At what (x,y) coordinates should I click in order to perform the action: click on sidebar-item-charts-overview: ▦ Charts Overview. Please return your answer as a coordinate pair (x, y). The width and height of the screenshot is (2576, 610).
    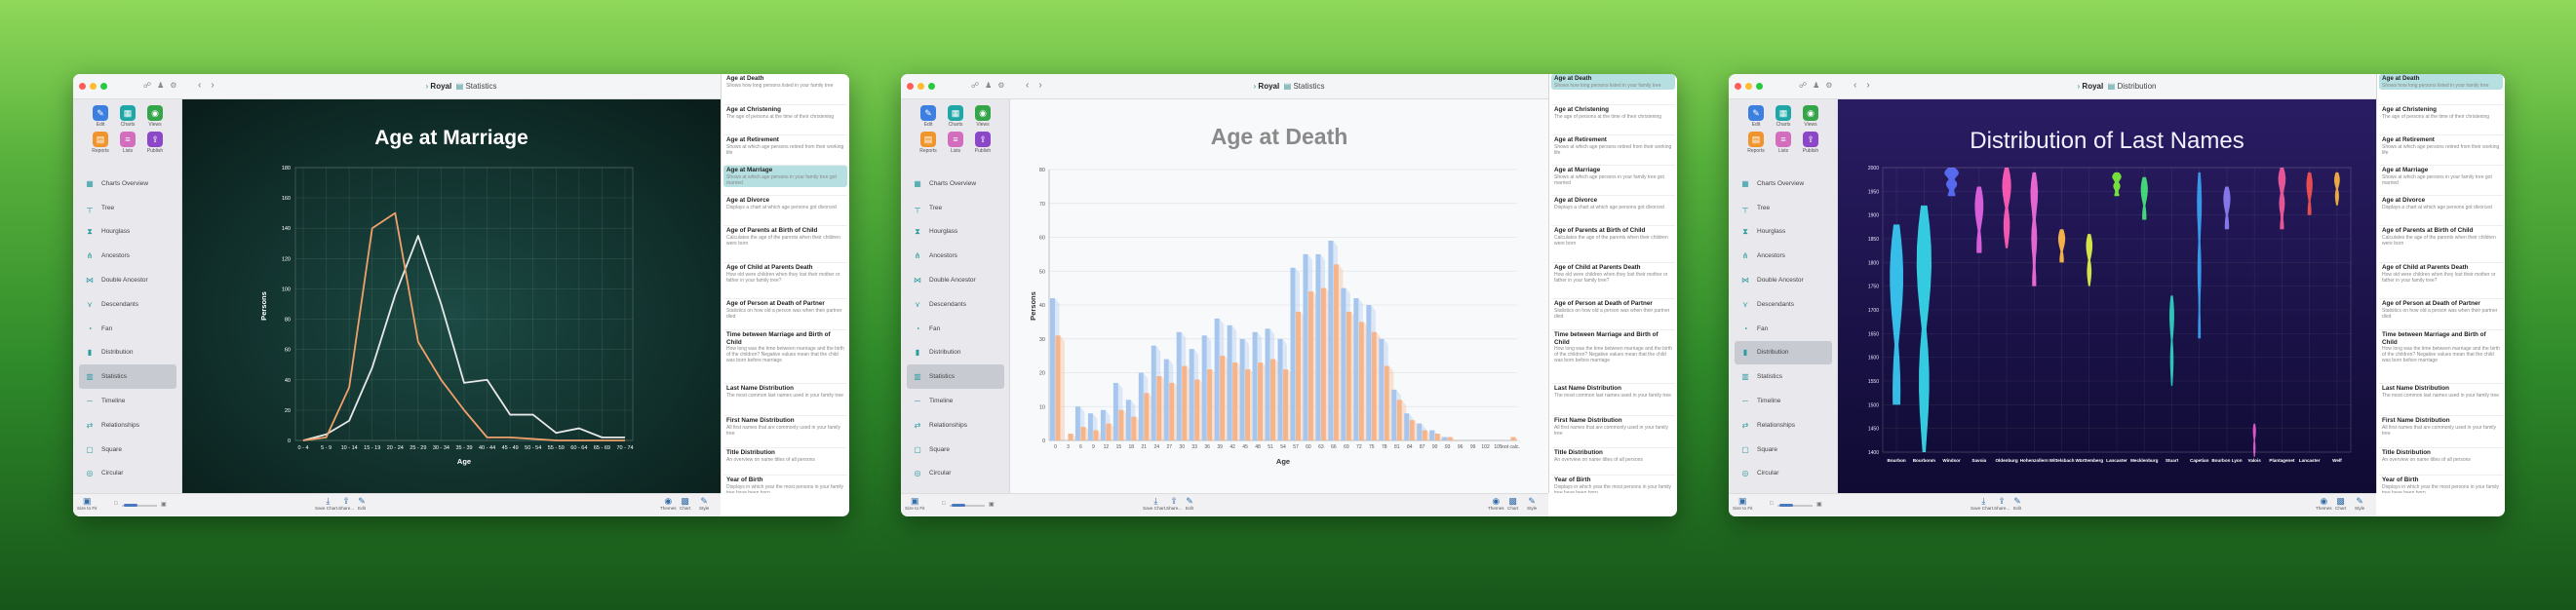
    Looking at the image, I should click on (1783, 184).